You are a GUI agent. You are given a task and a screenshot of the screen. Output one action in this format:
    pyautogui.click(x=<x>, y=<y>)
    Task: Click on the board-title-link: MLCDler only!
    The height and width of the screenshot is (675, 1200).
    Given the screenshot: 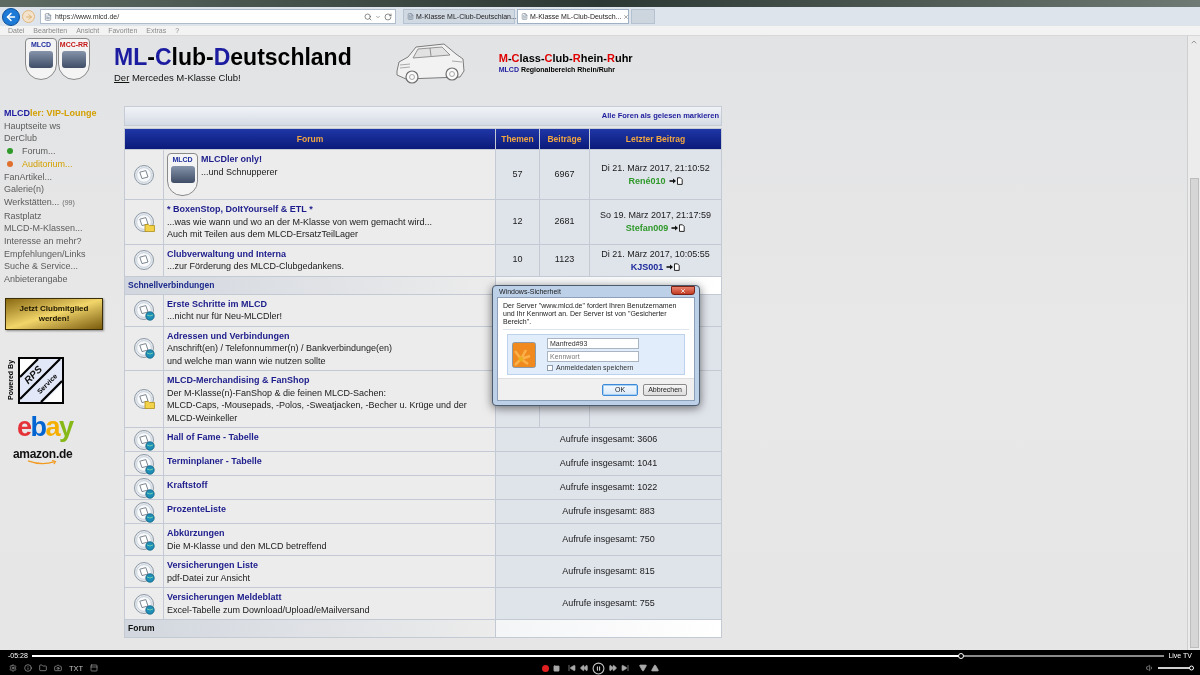 What is the action you would take?
    pyautogui.click(x=231, y=159)
    